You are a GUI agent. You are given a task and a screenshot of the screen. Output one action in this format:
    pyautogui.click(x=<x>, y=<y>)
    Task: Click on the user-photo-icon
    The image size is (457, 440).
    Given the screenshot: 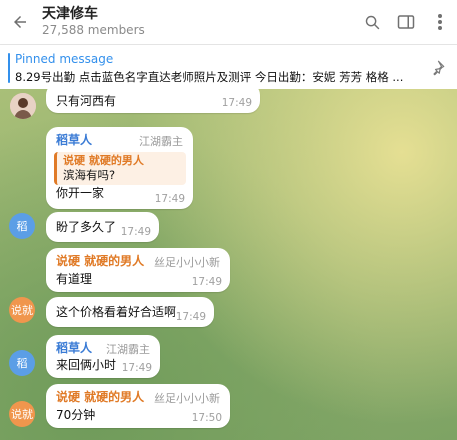 What is the action you would take?
    pyautogui.click(x=23, y=106)
    